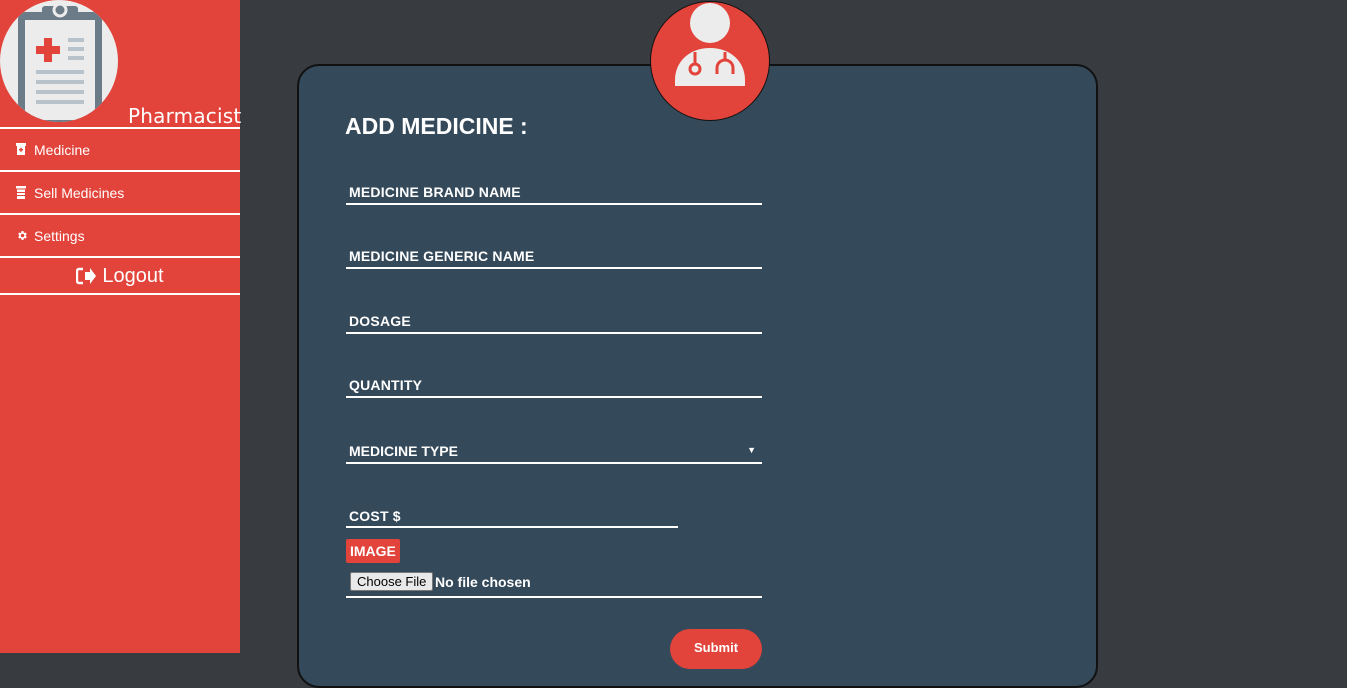 This screenshot has width=1347, height=688. What do you see at coordinates (62, 149) in the screenshot?
I see `sidebar-item-label: Medicine` at bounding box center [62, 149].